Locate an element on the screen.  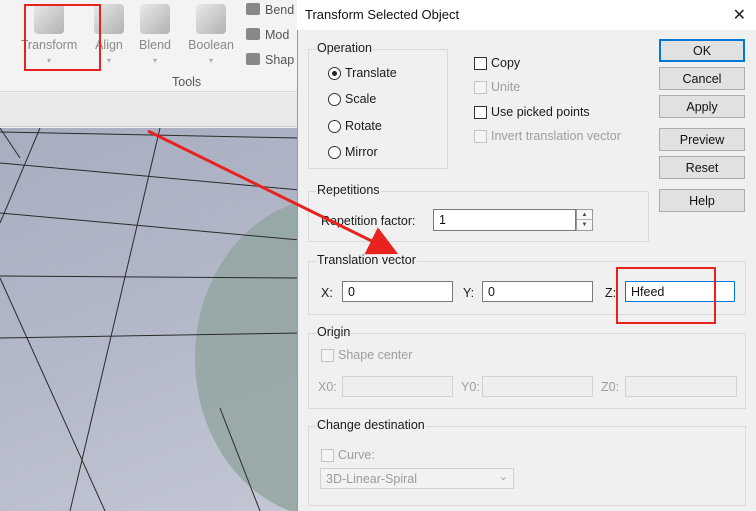
repetition-factor-spinner: ▲ ▼ is located at coordinates (584, 220).